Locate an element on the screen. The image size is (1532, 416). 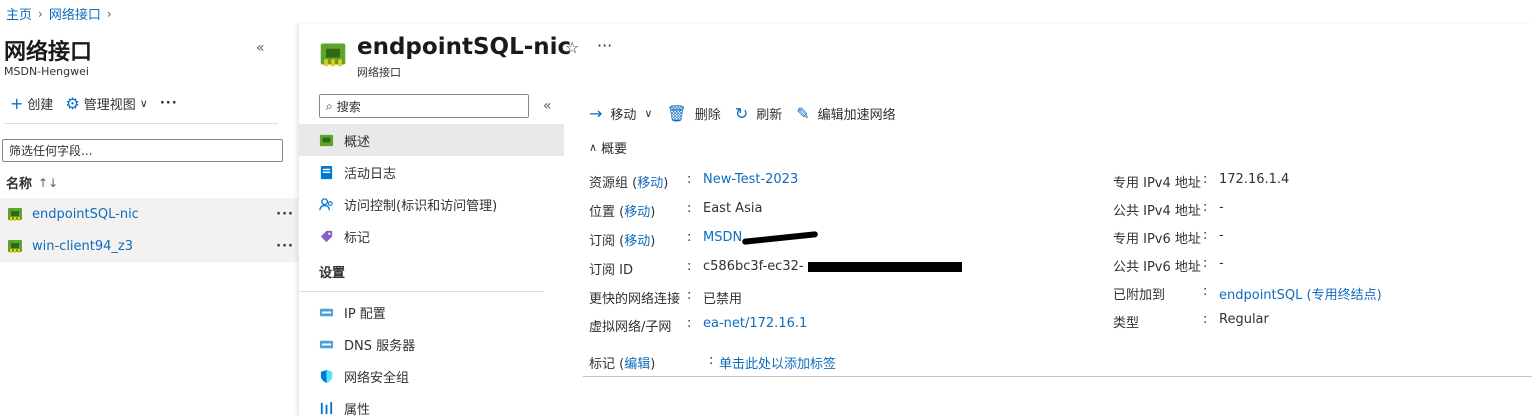
essentials-label: 概要 is located at coordinates (614, 149).